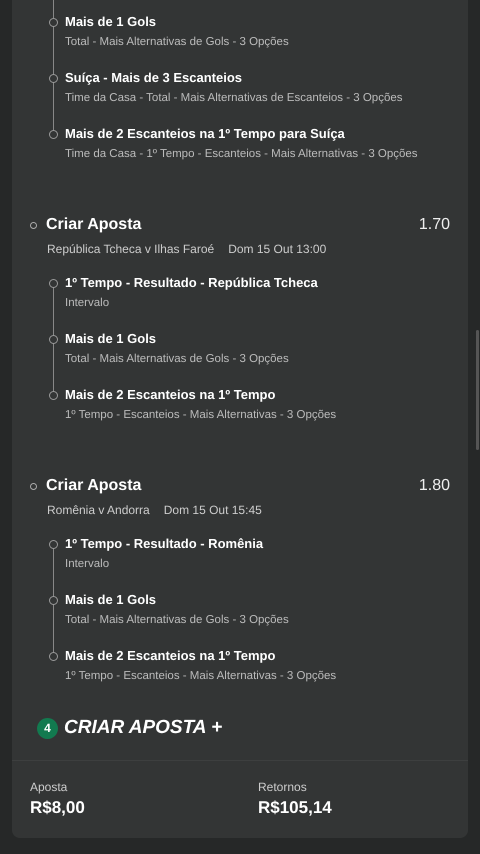 The height and width of the screenshot is (854, 480). Describe the element at coordinates (233, 98) in the screenshot. I see `selection-detail: Time da Casa - Total - Mais Alternativas de Escanteios - 3 Opções` at that location.